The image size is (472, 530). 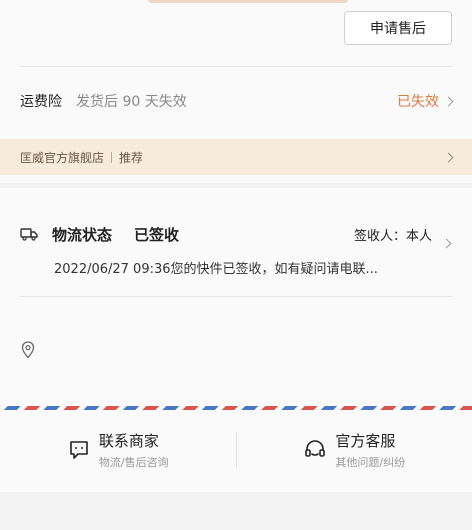 What do you see at coordinates (236, 234) in the screenshot?
I see `logistics-header: 物流状态 已签收 签收人：本人` at bounding box center [236, 234].